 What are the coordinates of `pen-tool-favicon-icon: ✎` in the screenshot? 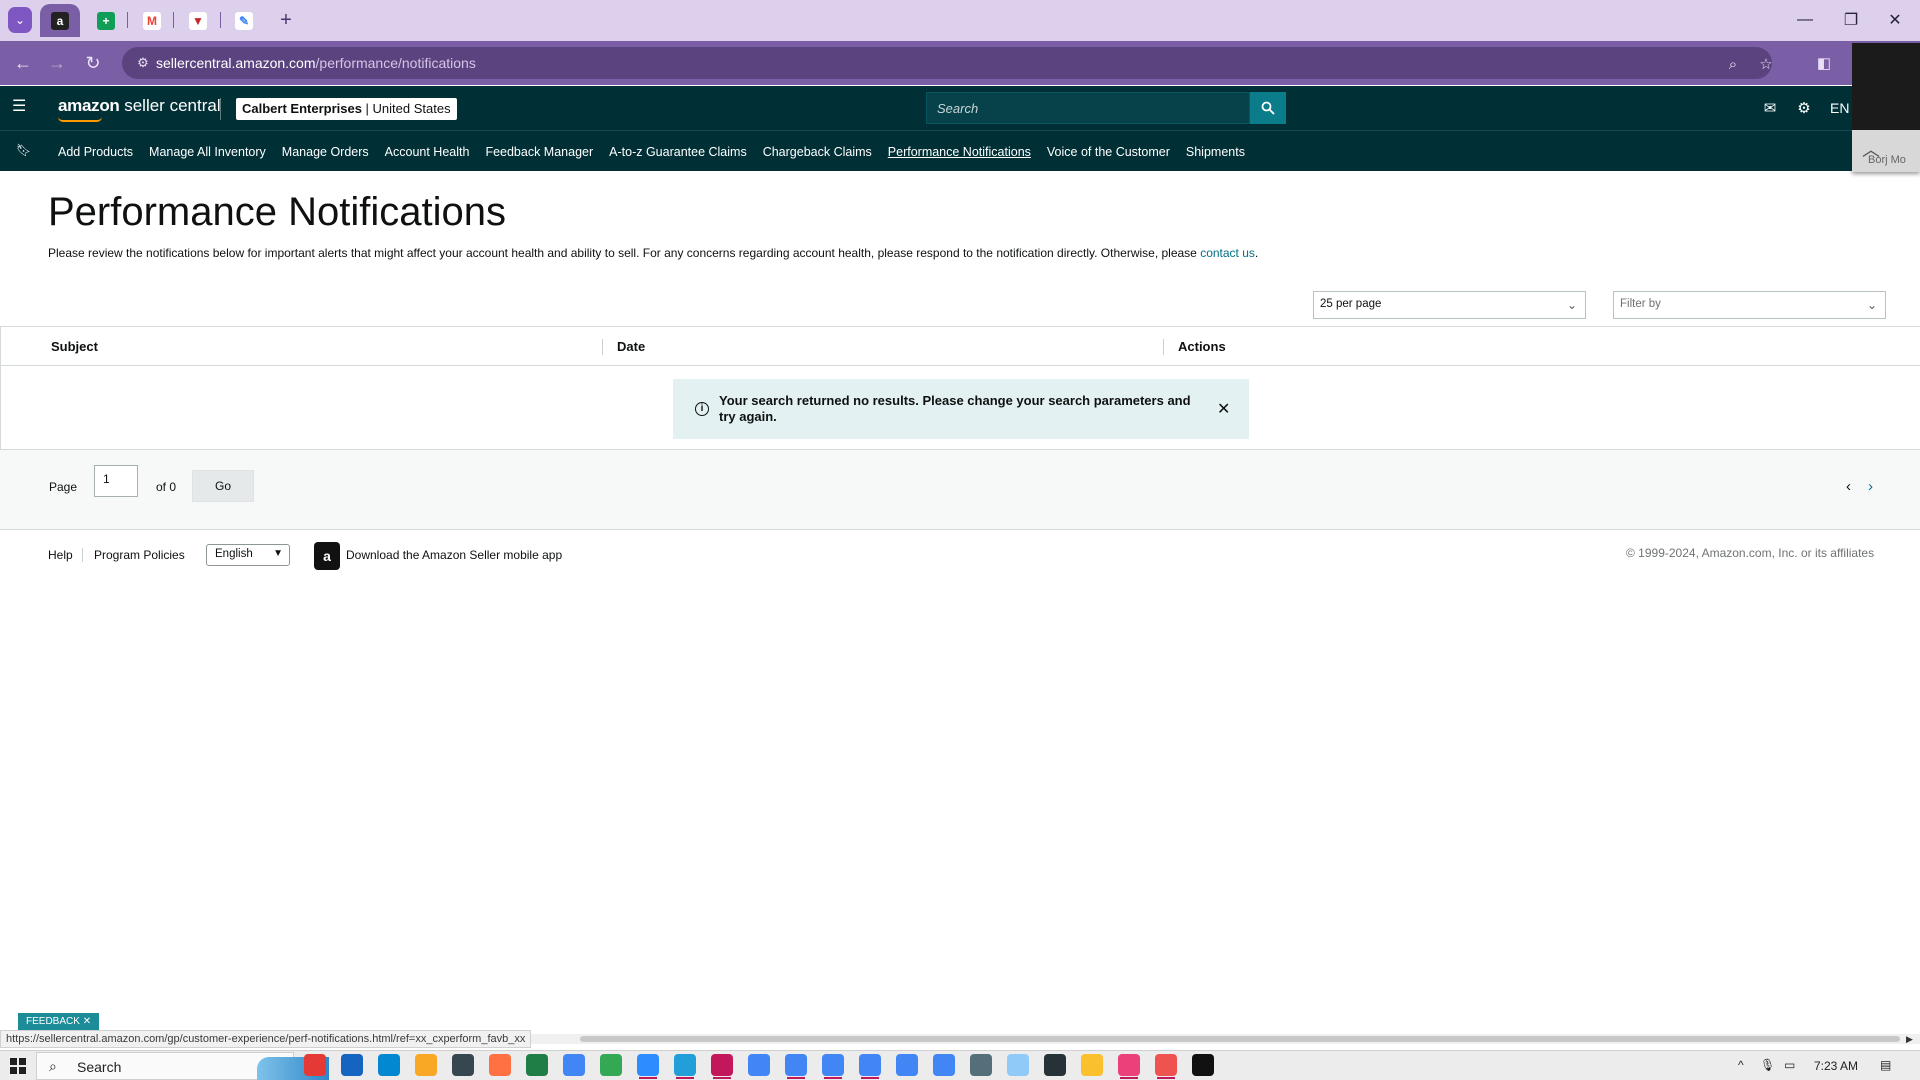 It's located at (244, 20).